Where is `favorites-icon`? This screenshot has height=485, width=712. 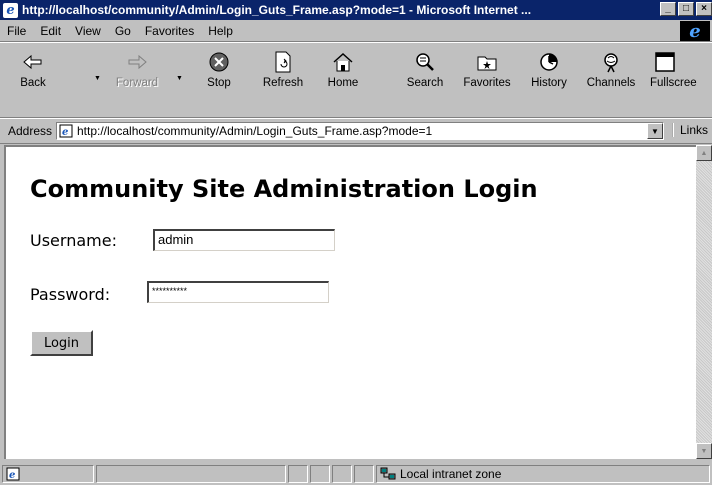 favorites-icon is located at coordinates (487, 62).